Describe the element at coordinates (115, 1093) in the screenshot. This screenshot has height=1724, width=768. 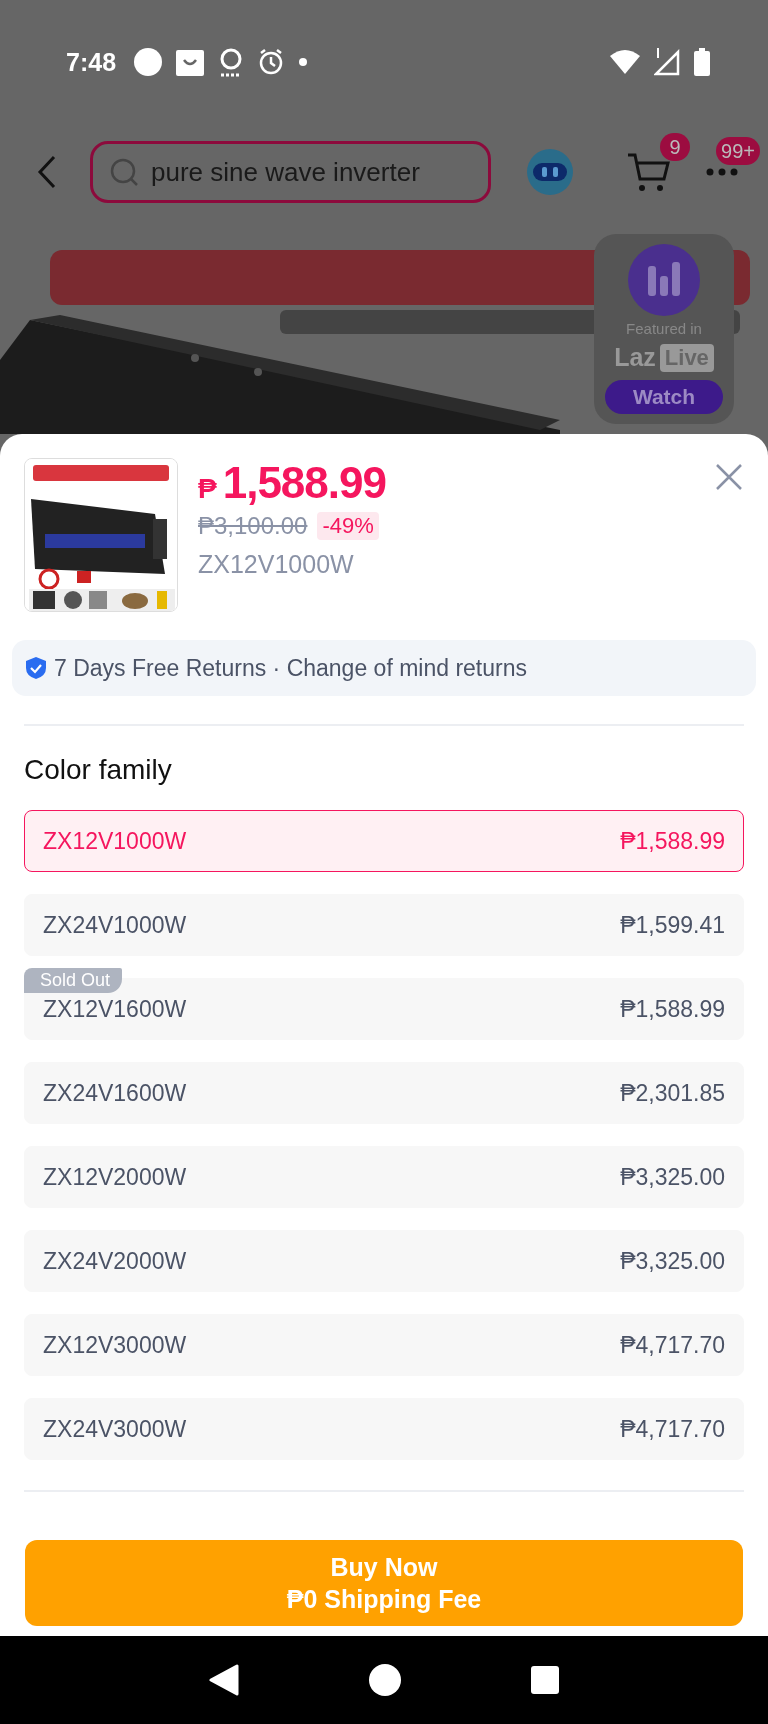
I see `variant-name: ZX24V1600W` at that location.